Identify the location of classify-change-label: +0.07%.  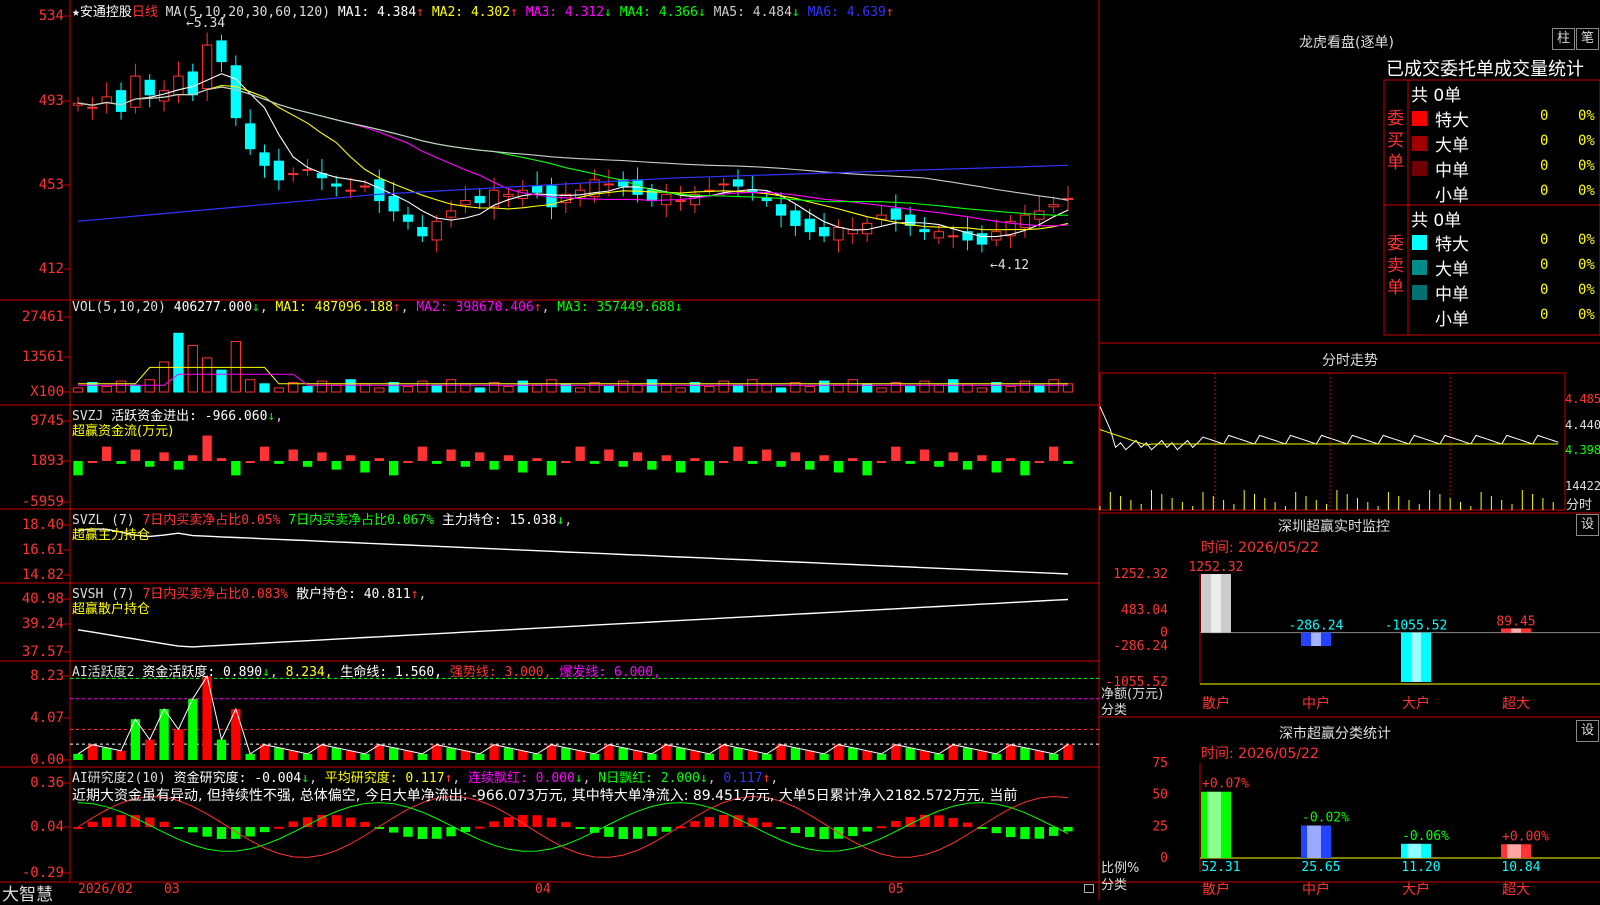
(1225, 784).